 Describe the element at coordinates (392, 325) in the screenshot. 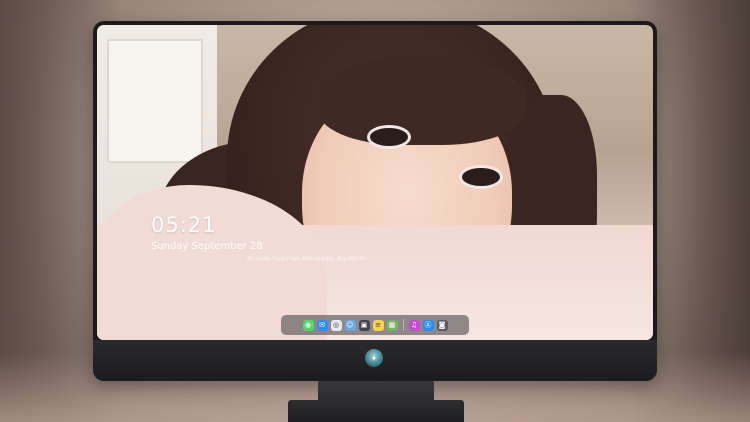

I see `preview-icon: ▦` at that location.